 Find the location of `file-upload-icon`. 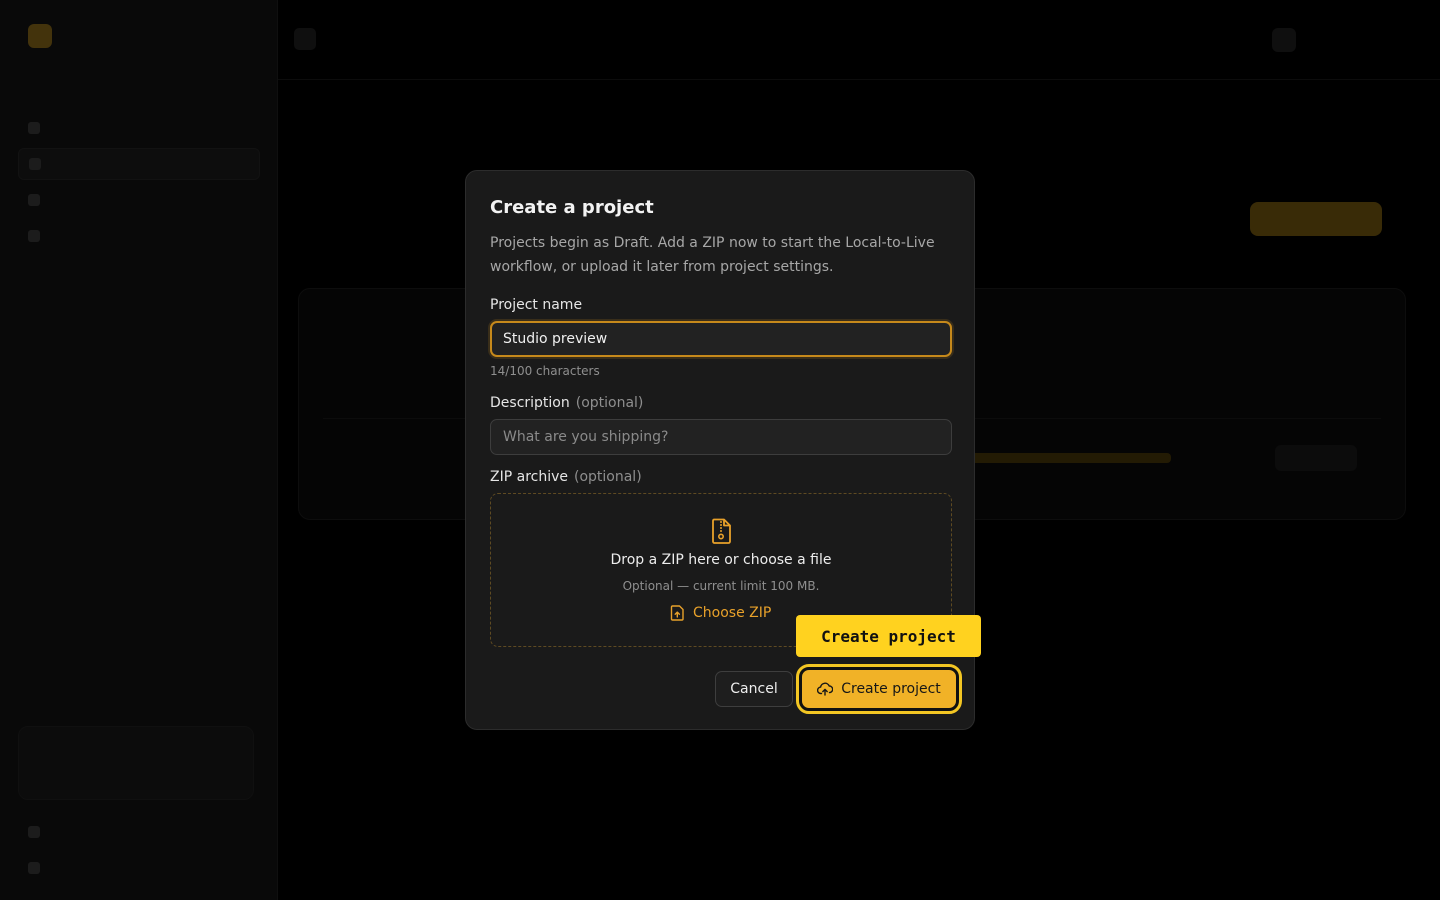

file-upload-icon is located at coordinates (677, 613).